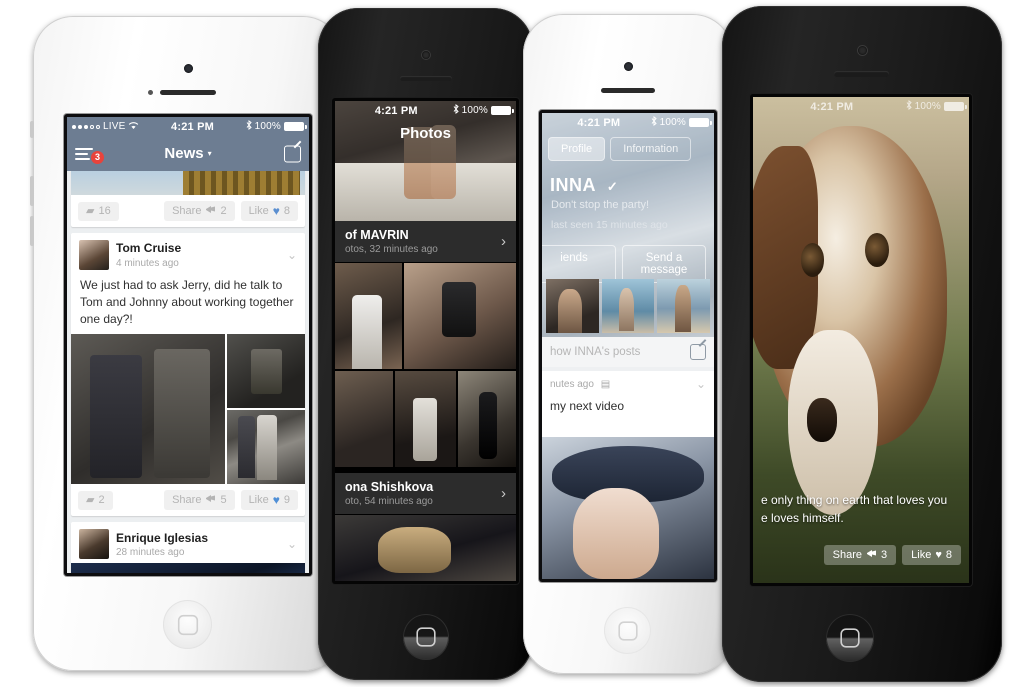 This screenshot has width=1024, height=687. I want to click on post-header: Enrique Iglesias 28 minutes ago ⌄, so click(188, 542).